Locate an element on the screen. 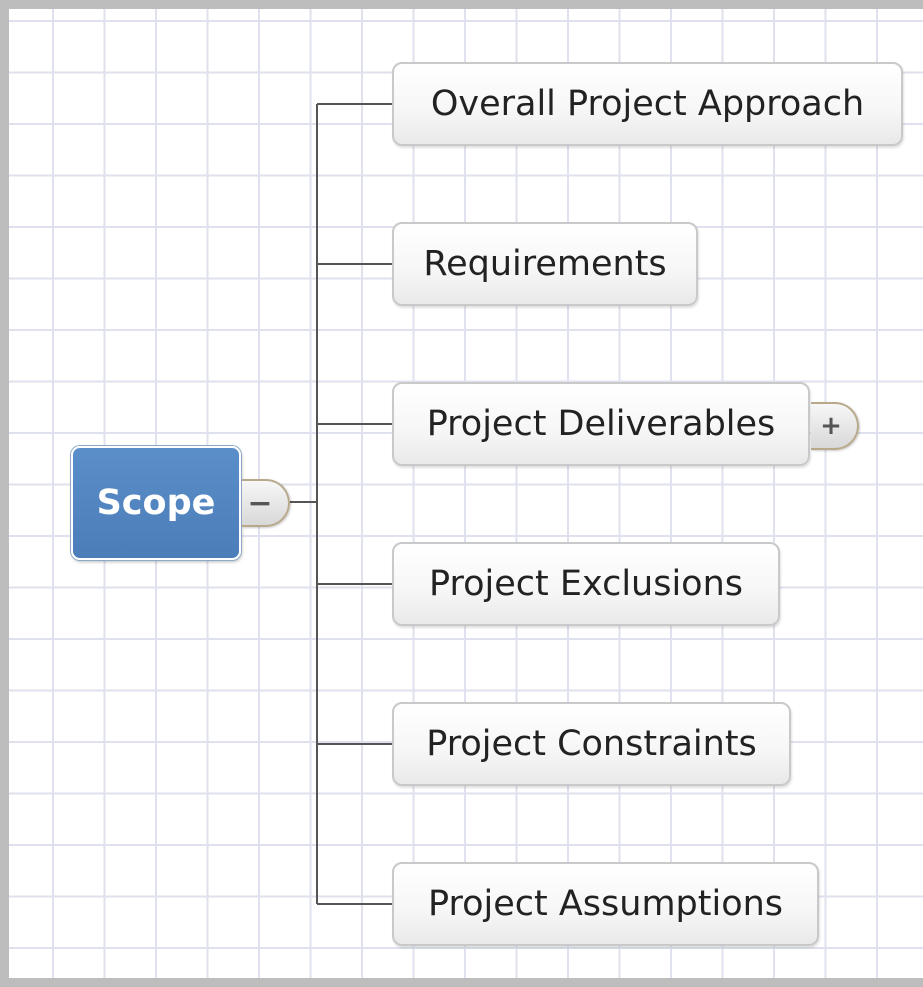  subtopic-overall-project-approach: Overall Project Approach is located at coordinates (647, 104).